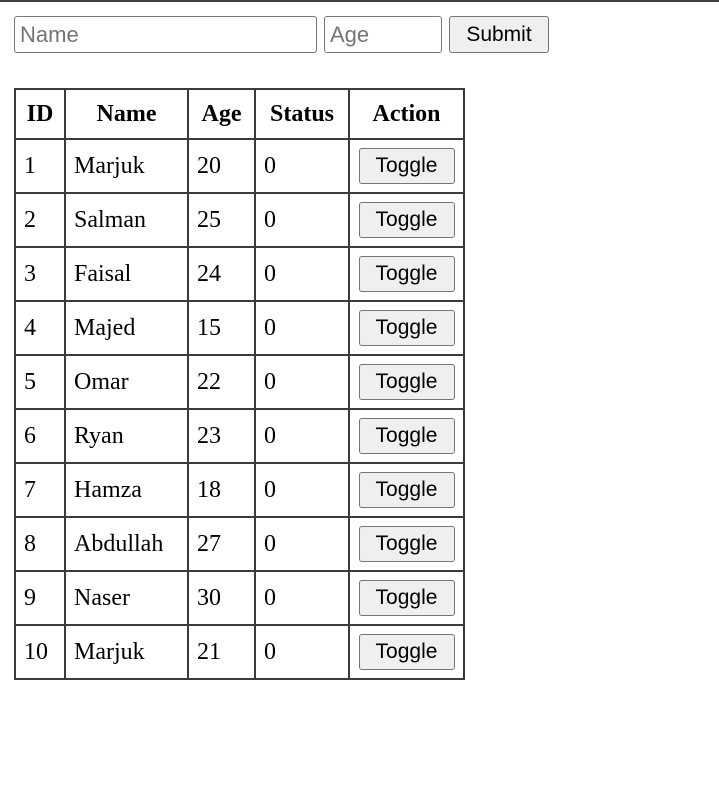  I want to click on cell-age: 27, so click(221, 544).